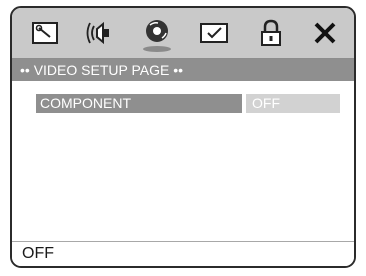 This screenshot has height=276, width=366. Describe the element at coordinates (183, 253) in the screenshot. I see `status-bar: OFF` at that location.